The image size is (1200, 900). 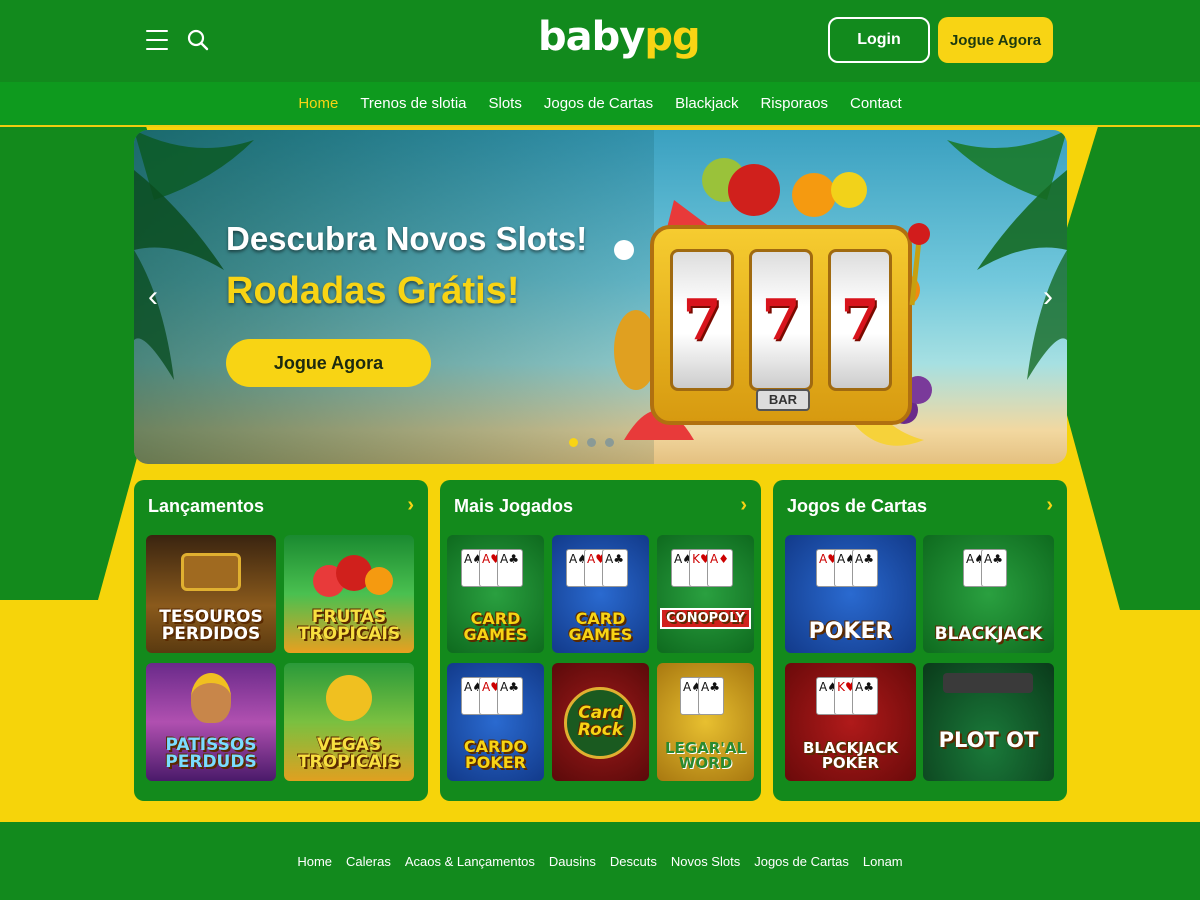 What do you see at coordinates (988, 740) in the screenshot?
I see `game-title: PLOT OT` at bounding box center [988, 740].